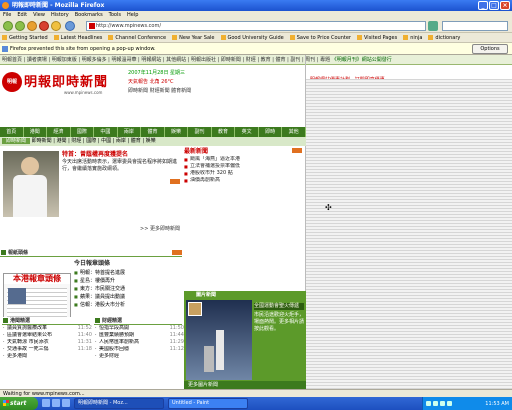 The height and width of the screenshot is (410, 512). Describe the element at coordinates (128, 273) in the screenshot. I see `today-headline-item: 明報：特首提名進展` at that location.